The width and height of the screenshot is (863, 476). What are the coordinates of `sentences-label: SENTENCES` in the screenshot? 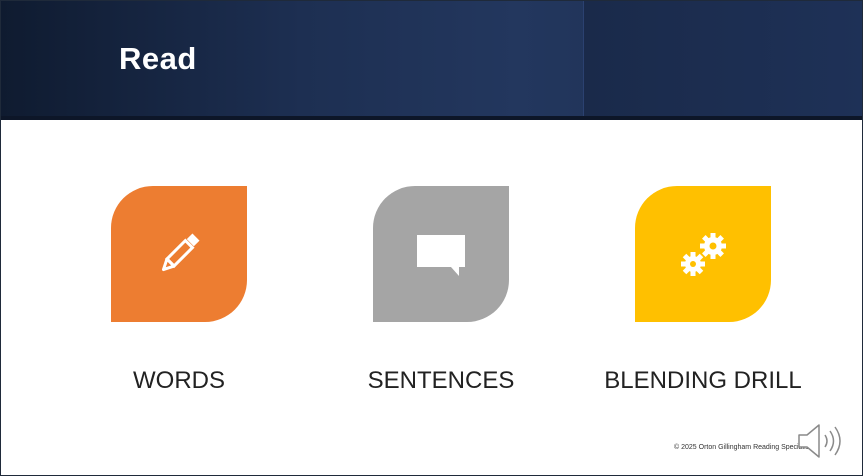 It's located at (441, 380).